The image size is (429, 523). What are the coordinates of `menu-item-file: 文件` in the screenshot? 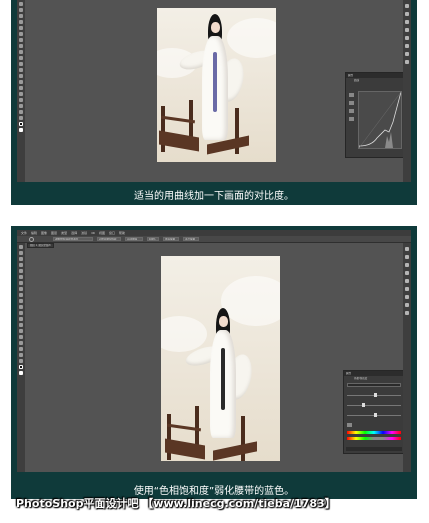 It's located at (24, 233).